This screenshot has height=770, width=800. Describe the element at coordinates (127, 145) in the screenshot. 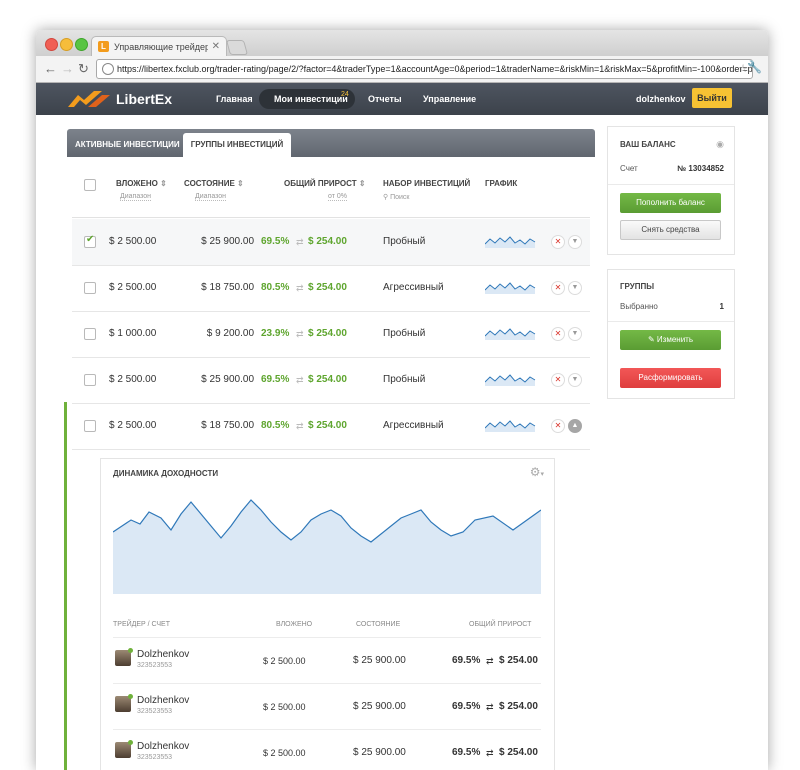

I see `tab-active-investments: Активные инвестиции` at that location.